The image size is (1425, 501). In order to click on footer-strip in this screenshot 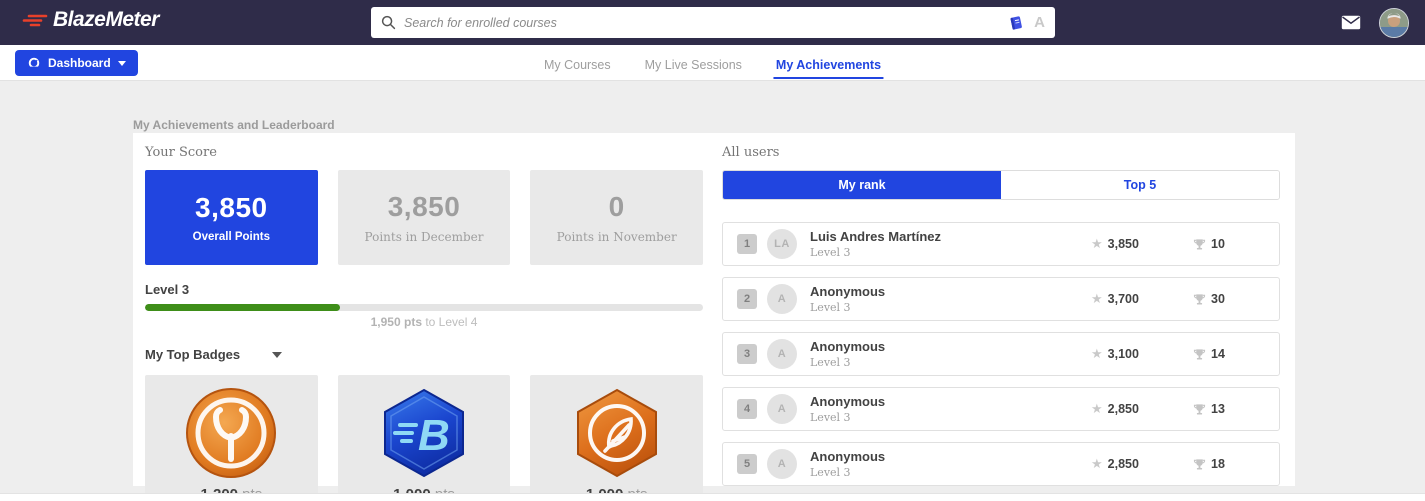, I will do `click(712, 497)`.